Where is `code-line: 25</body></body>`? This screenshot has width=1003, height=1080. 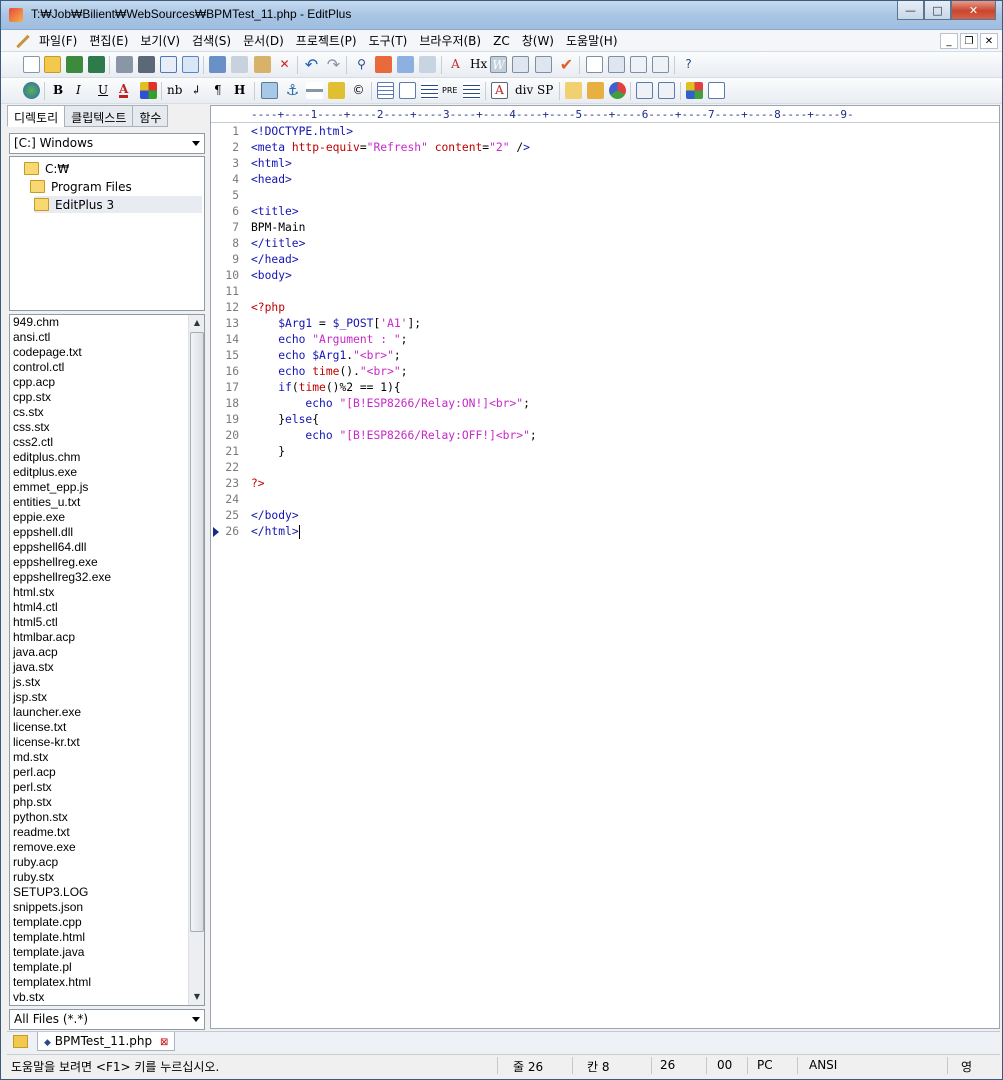
code-line: 25</body></body> is located at coordinates (254, 516).